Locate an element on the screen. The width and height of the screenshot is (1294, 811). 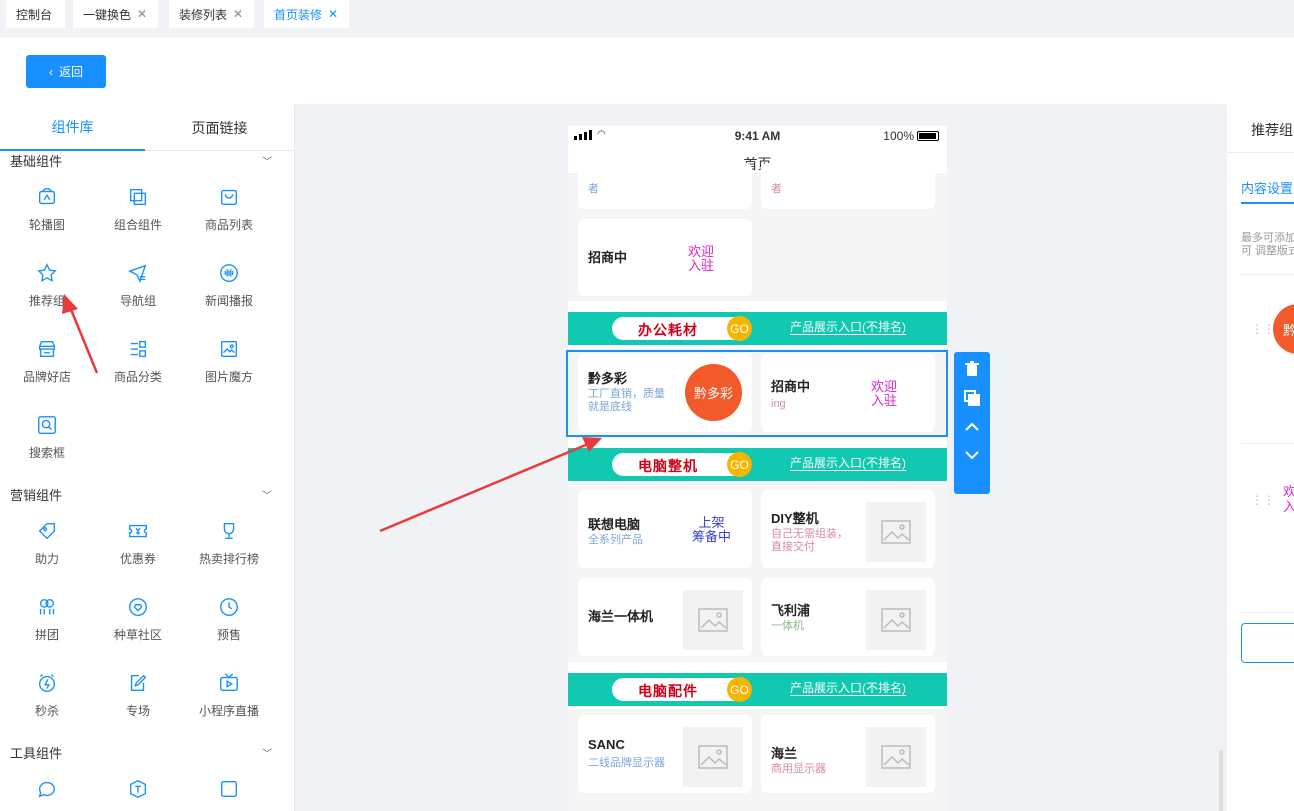
comp-recommend: 推荐组 is located at coordinates (47, 291).